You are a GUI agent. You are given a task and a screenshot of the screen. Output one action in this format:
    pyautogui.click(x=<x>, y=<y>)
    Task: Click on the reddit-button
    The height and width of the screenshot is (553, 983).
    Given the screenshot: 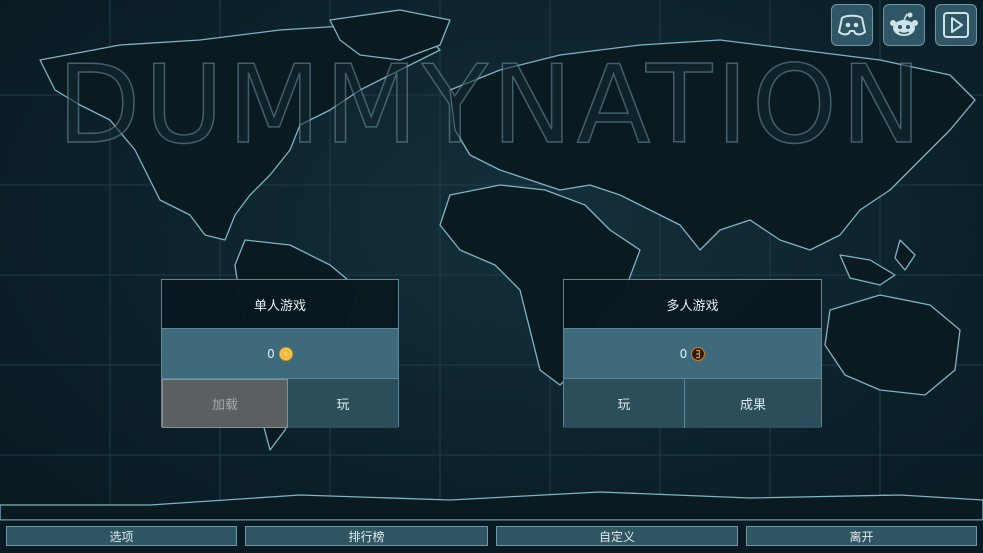 What is the action you would take?
    pyautogui.click(x=904, y=25)
    